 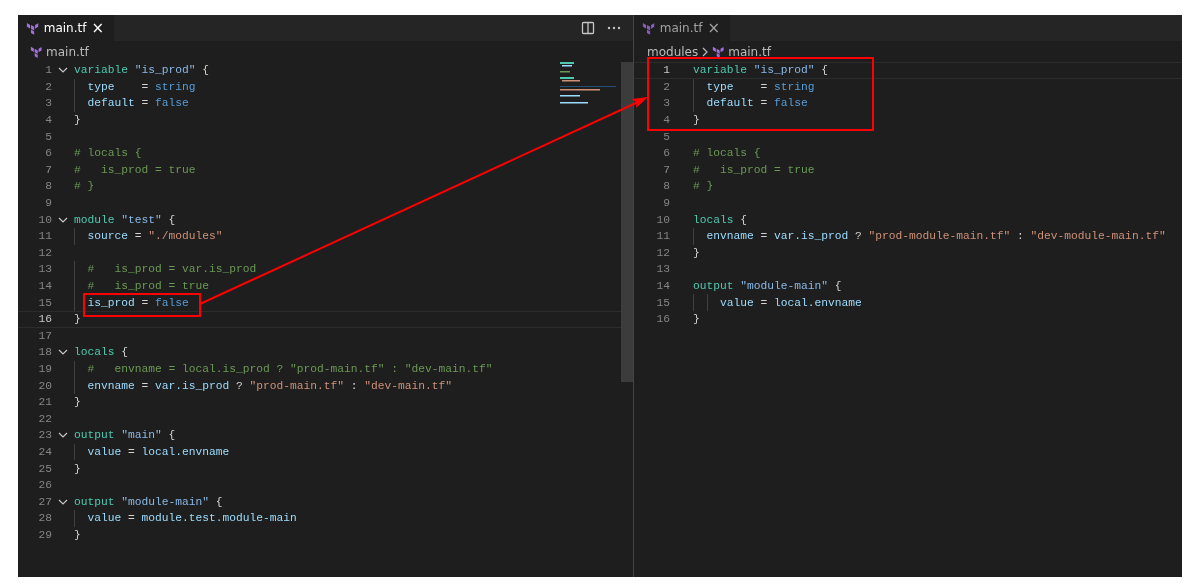 What do you see at coordinates (588, 28) in the screenshot?
I see `split-editor-icon` at bounding box center [588, 28].